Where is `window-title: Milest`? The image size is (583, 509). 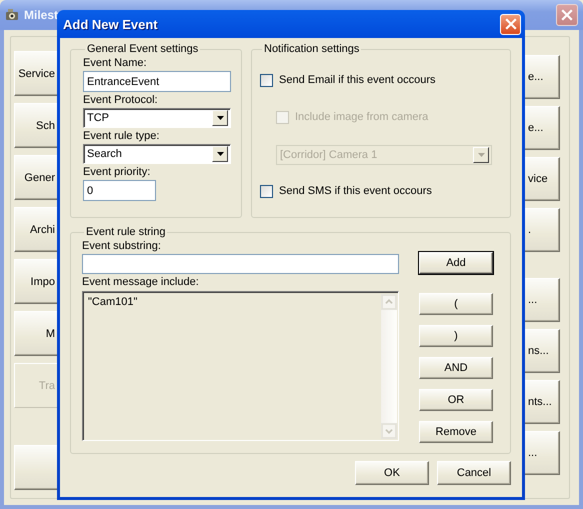
window-title: Milest is located at coordinates (41, 15).